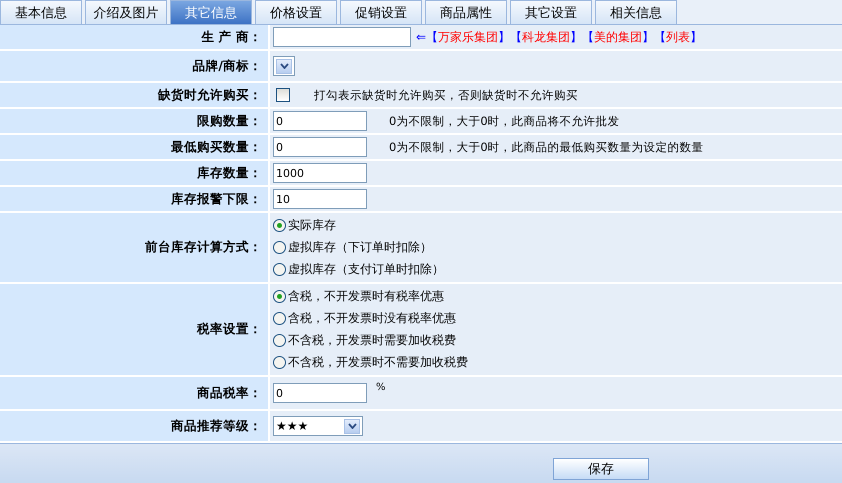 This screenshot has height=483, width=842. Describe the element at coordinates (126, 12) in the screenshot. I see `tab: 介绍及图片` at that location.